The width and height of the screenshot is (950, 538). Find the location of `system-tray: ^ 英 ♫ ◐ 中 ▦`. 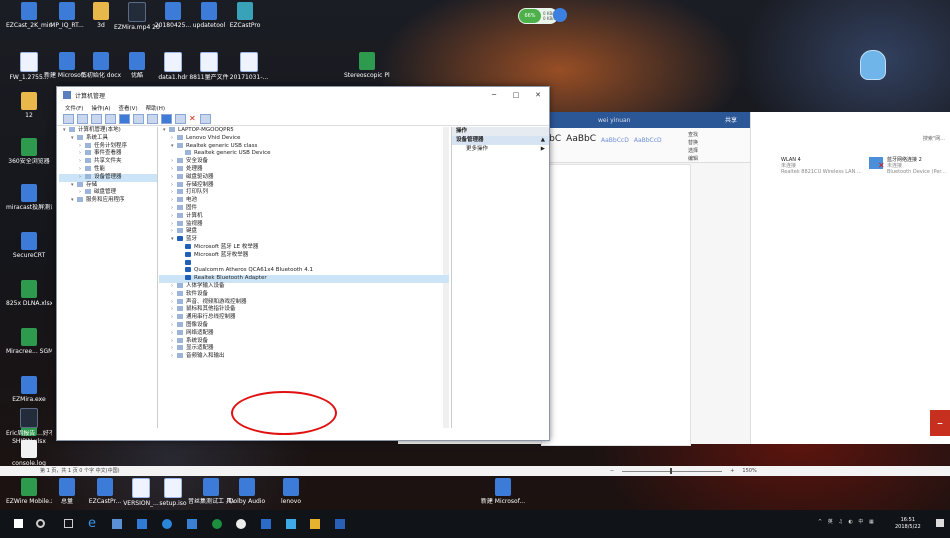

system-tray: ^ 英 ♫ ◐ 中 ▦ is located at coordinates (847, 521).